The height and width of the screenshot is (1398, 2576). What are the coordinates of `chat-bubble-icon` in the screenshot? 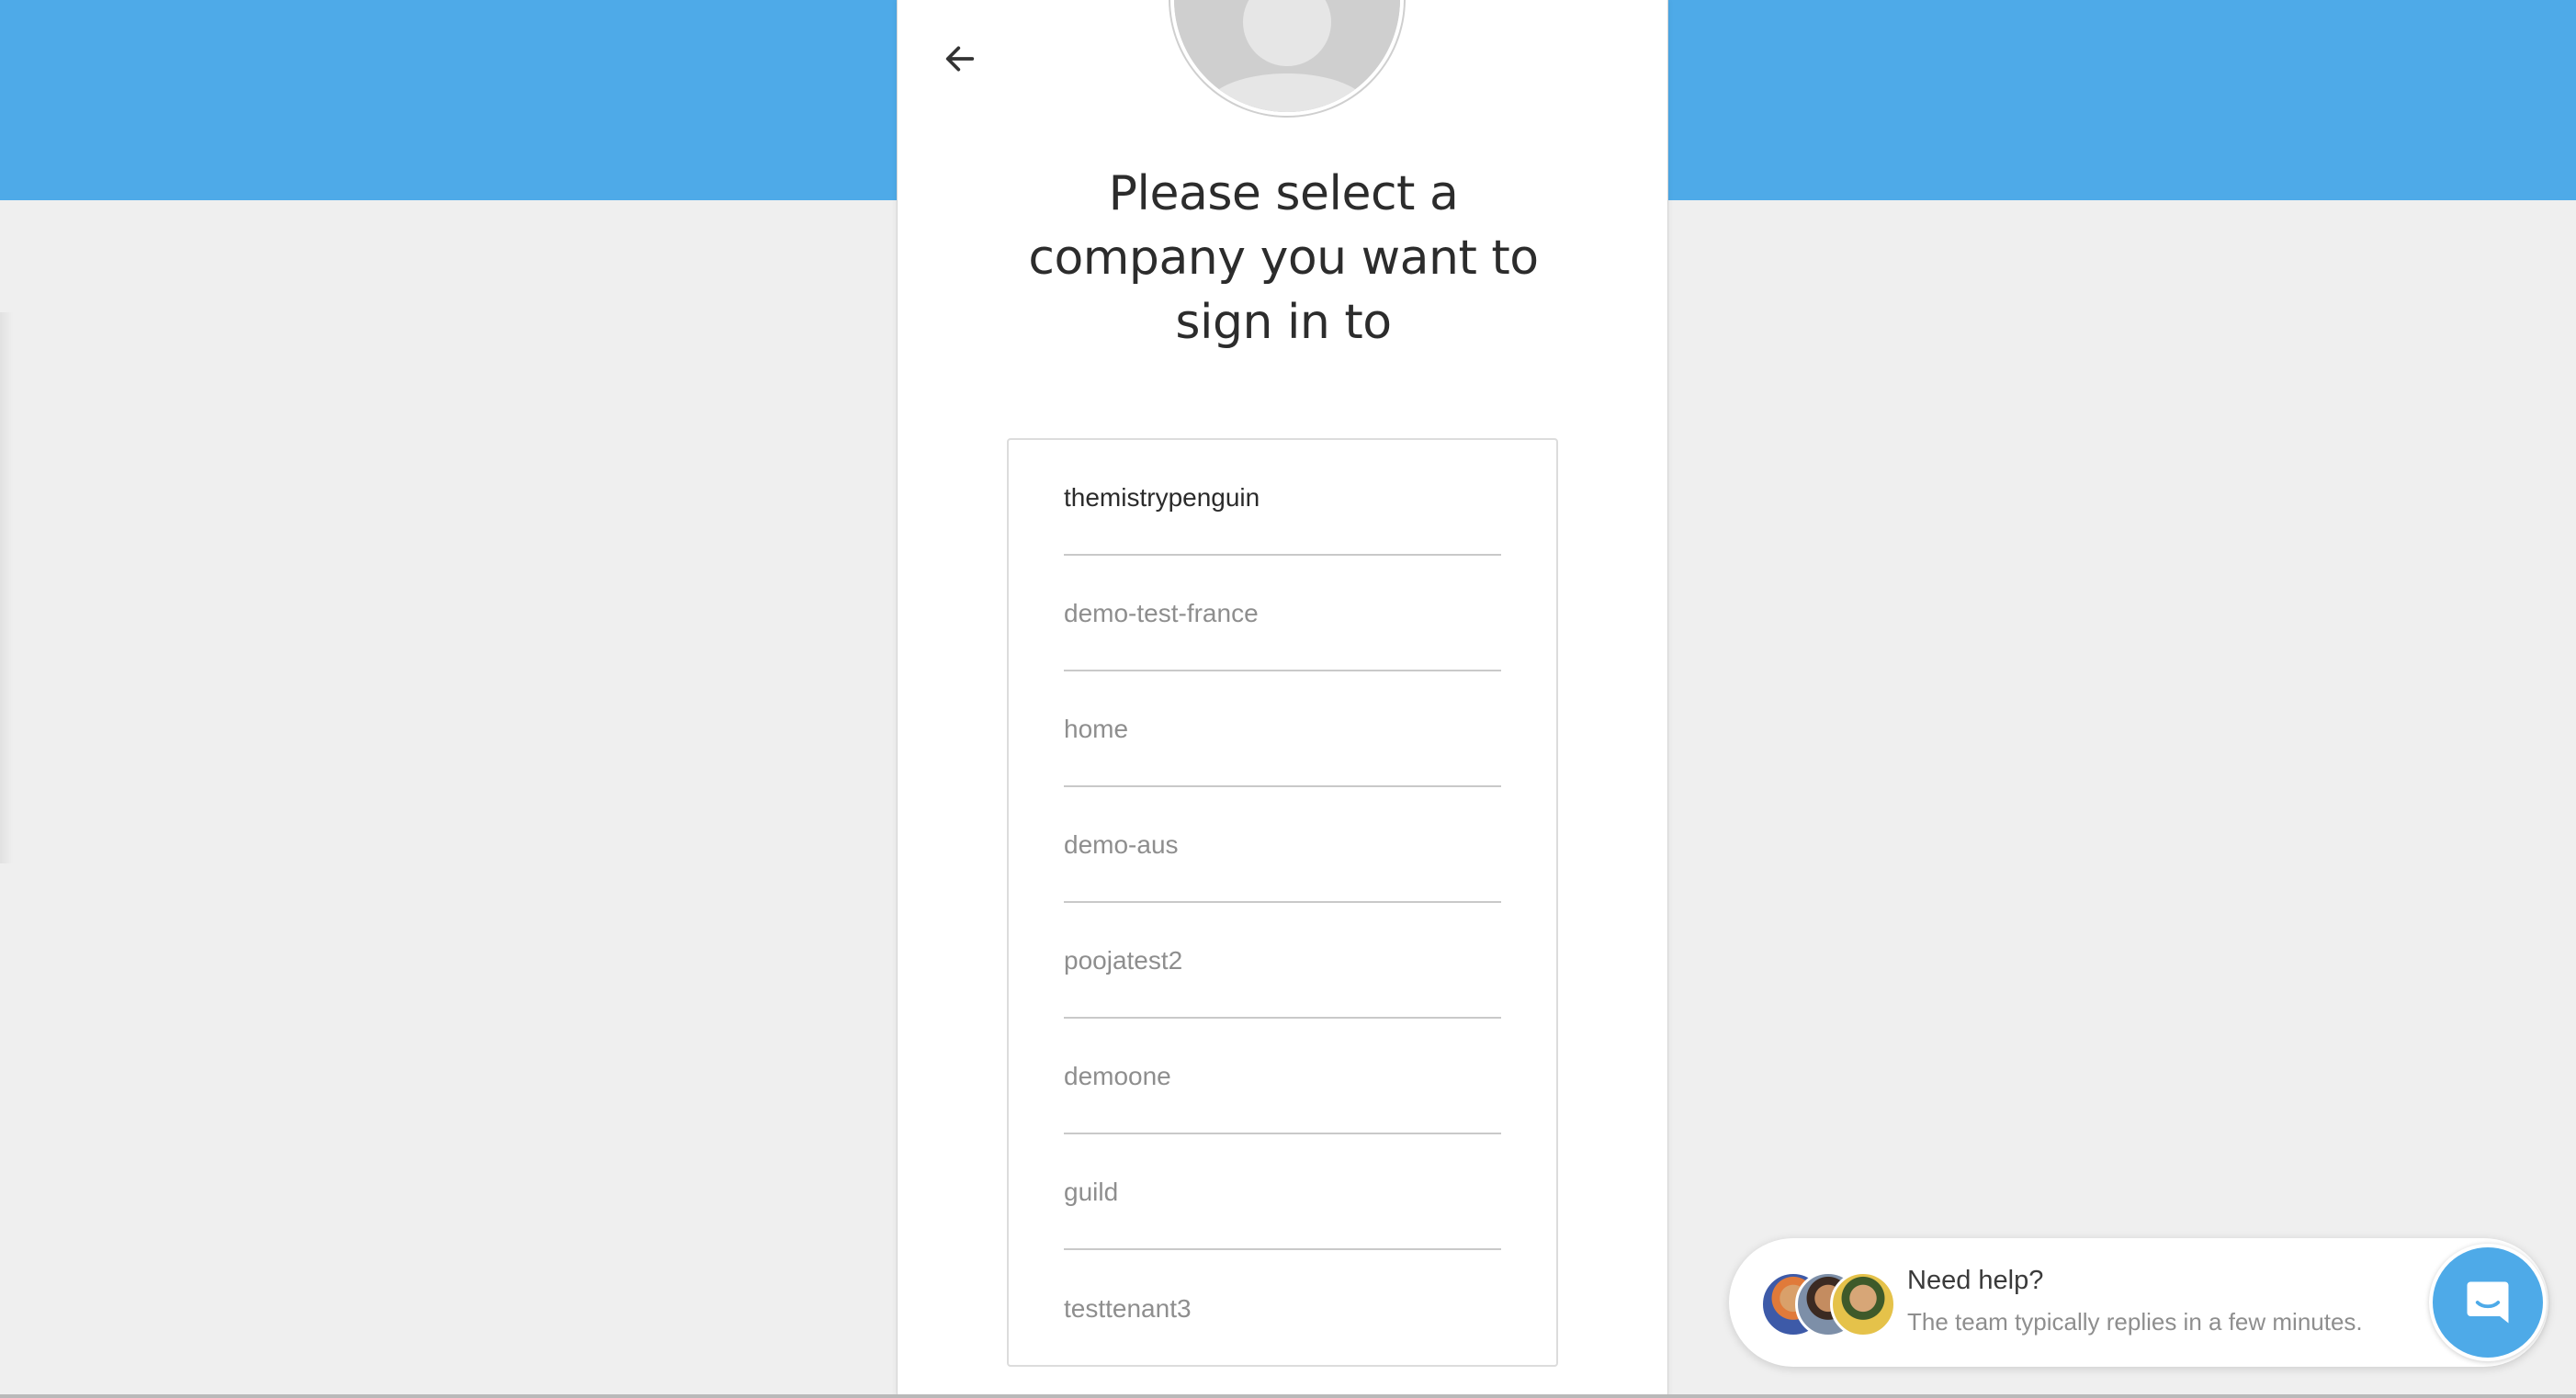 It's located at (2488, 1302).